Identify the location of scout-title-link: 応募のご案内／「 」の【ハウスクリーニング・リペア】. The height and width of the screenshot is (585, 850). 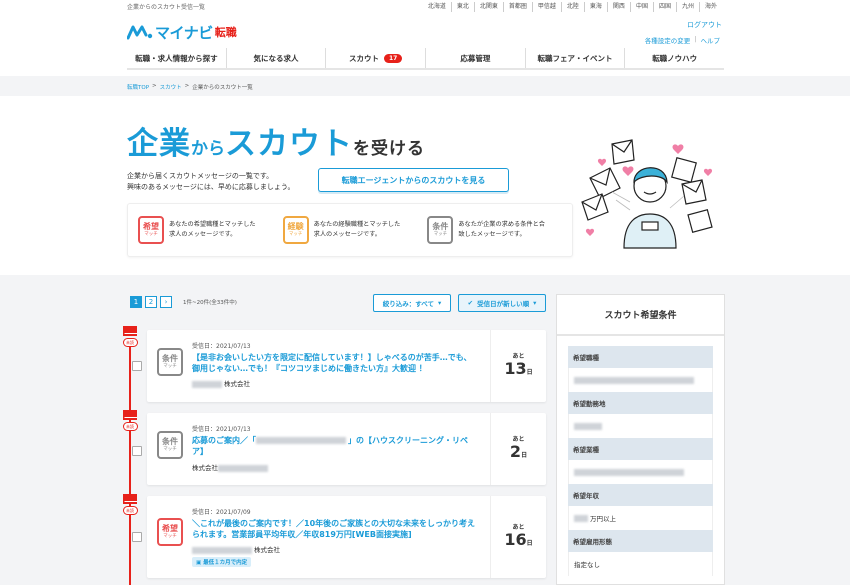
(334, 446).